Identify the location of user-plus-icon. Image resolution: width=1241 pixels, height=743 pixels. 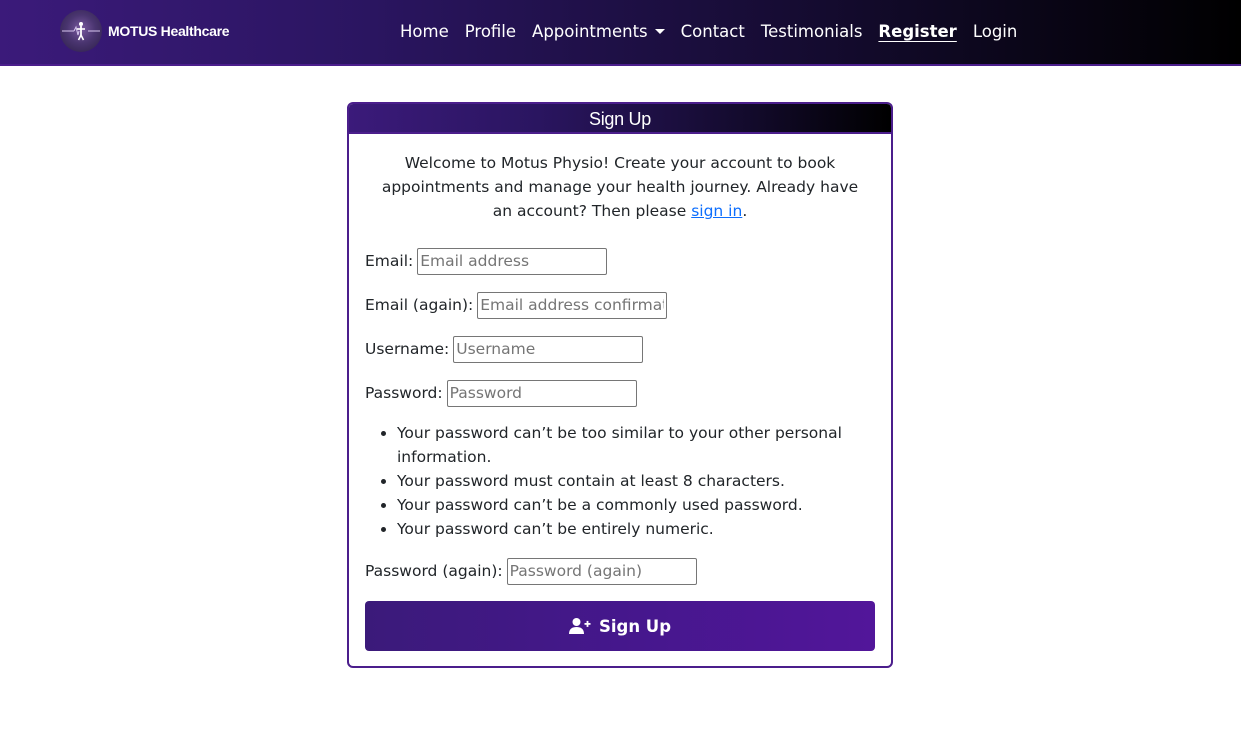
(579, 626).